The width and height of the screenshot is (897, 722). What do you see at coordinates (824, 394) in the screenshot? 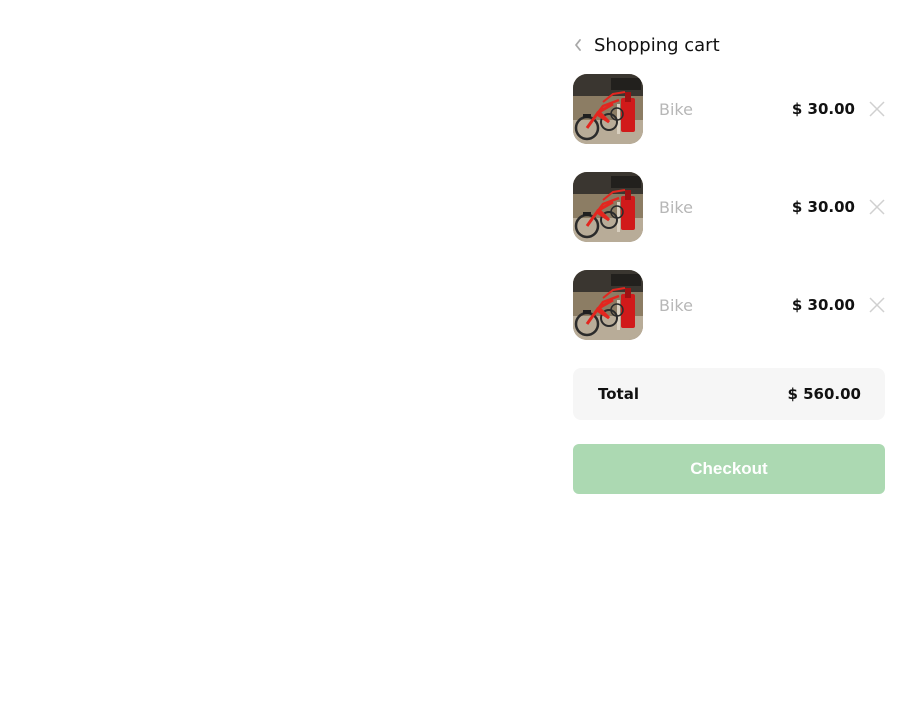
I see `total-value: $ 560.00` at bounding box center [824, 394].